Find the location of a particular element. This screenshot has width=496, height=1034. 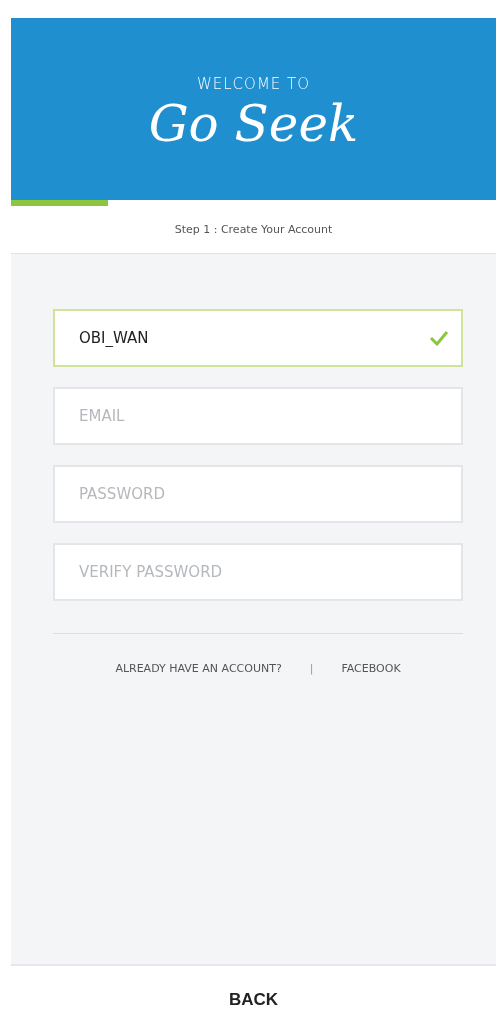

step-label: Step 1 : Create Your Account is located at coordinates (253, 229).